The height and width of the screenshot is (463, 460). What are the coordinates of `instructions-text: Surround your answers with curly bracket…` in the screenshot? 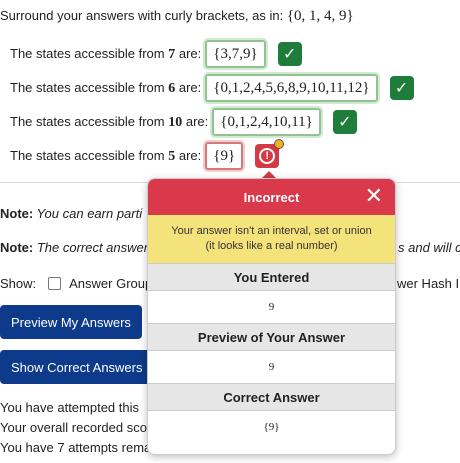 It's located at (143, 15).